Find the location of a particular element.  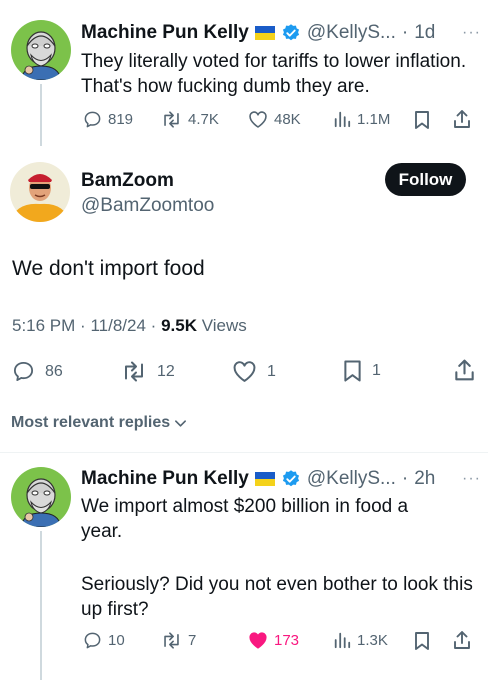

tweet2-timestamp: 2h is located at coordinates (424, 479).